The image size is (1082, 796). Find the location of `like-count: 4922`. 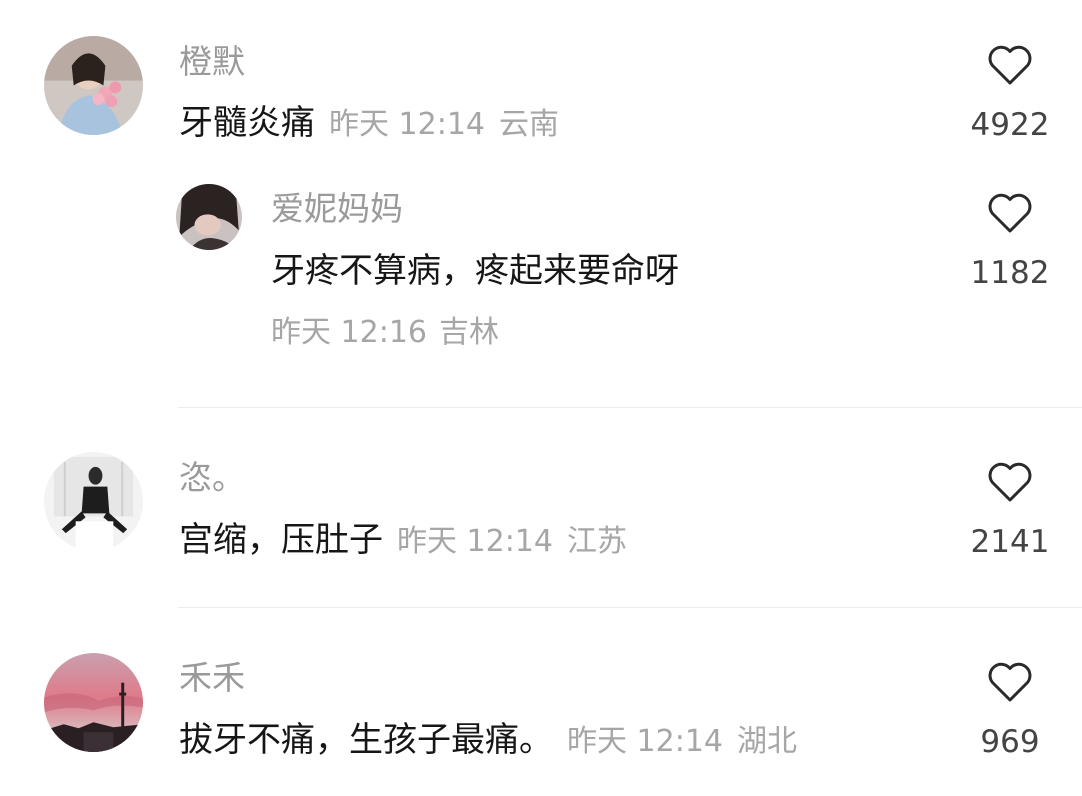

like-count: 4922 is located at coordinates (1010, 125).